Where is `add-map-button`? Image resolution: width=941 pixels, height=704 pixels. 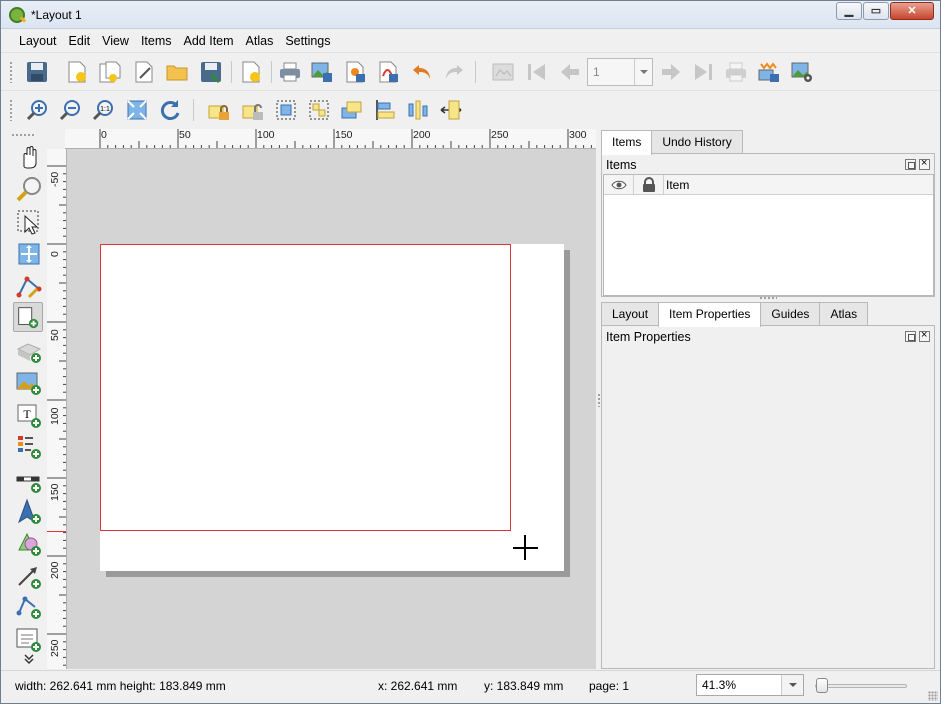 add-map-button is located at coordinates (28, 317).